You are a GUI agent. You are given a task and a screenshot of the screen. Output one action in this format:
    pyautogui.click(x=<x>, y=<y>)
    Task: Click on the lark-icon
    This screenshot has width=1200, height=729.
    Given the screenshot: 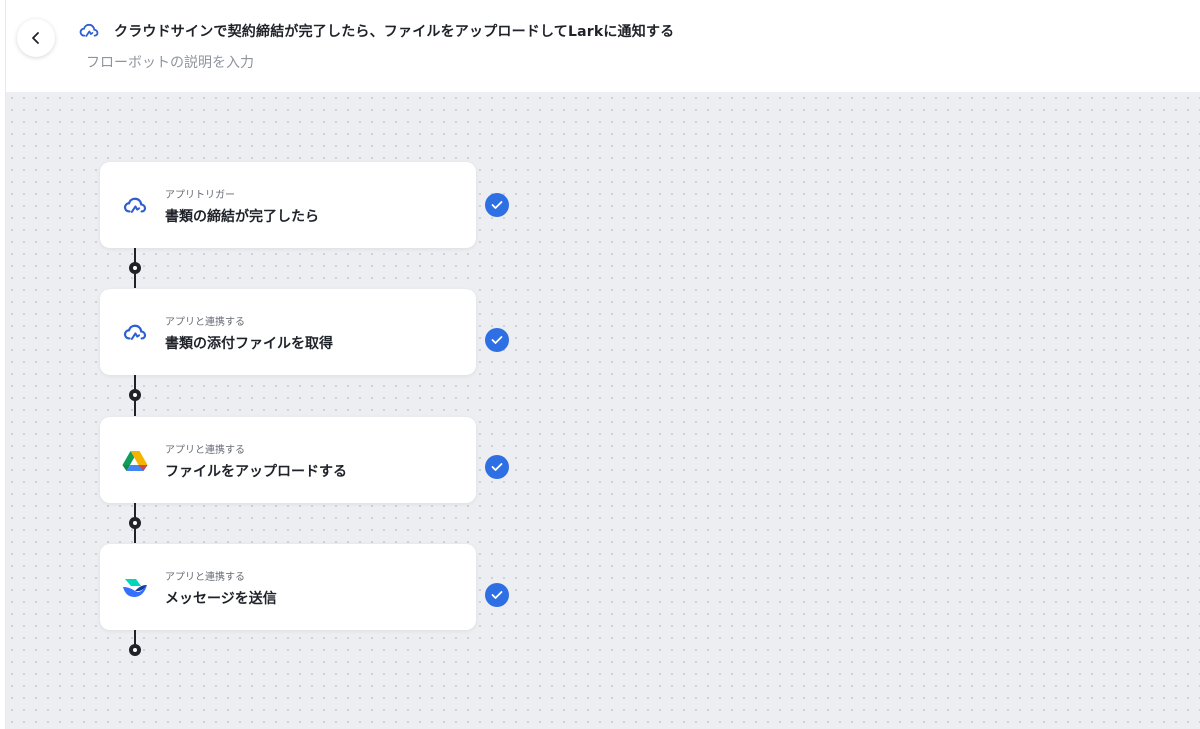 What is the action you would take?
    pyautogui.click(x=135, y=588)
    